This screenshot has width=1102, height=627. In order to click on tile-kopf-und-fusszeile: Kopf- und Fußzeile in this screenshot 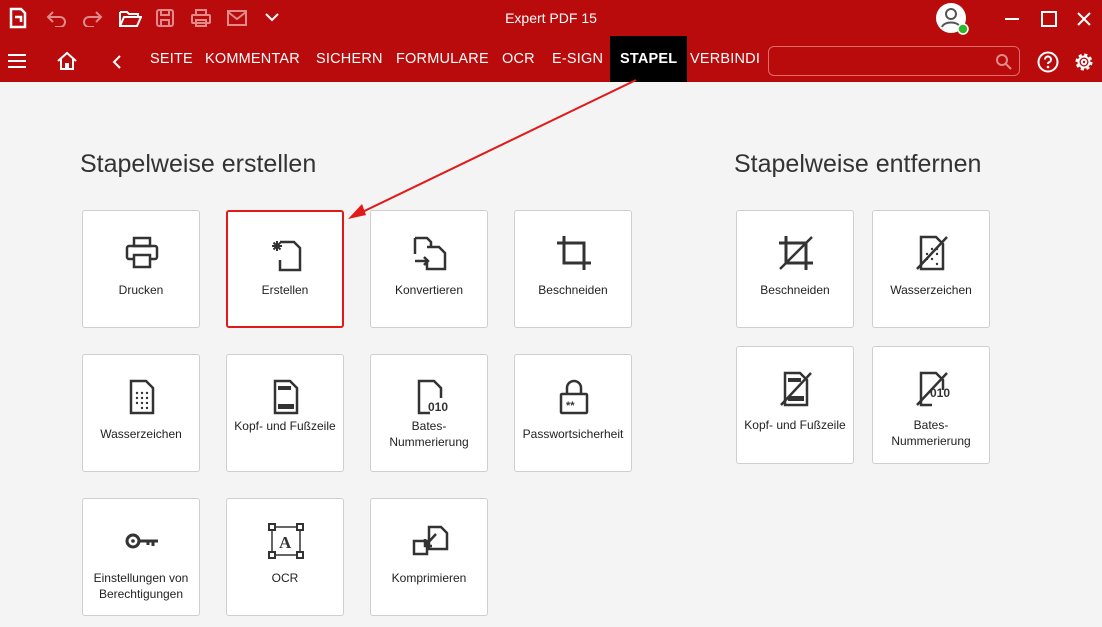, I will do `click(285, 413)`.